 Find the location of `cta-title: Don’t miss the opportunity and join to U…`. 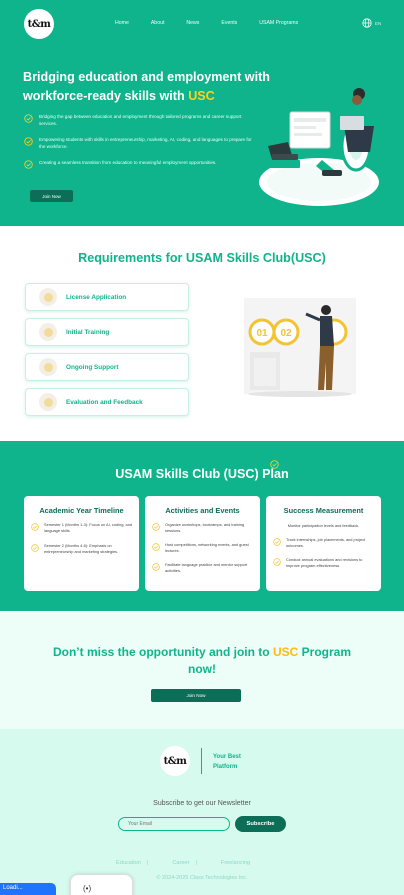

cta-title: Don’t miss the opportunity and join to U… is located at coordinates (202, 661).